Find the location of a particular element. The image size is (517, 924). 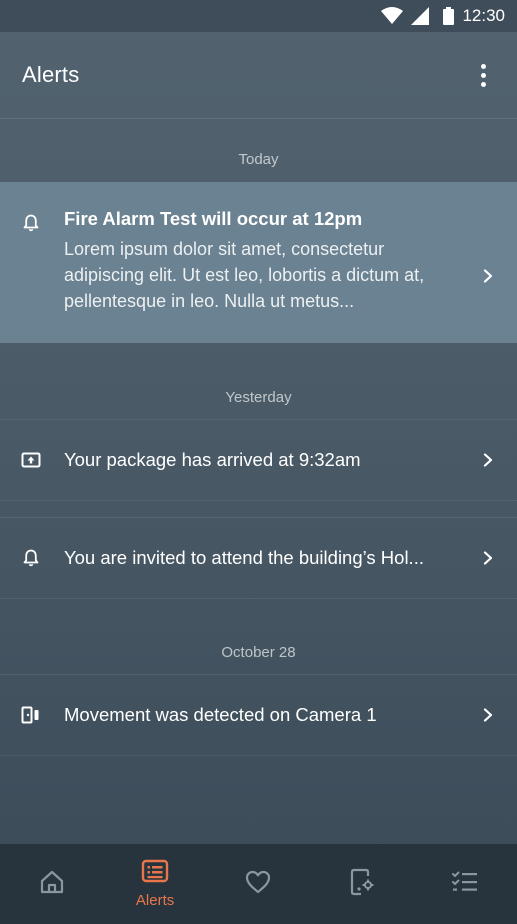

bottom-nav: Alerts is located at coordinates (258, 884).